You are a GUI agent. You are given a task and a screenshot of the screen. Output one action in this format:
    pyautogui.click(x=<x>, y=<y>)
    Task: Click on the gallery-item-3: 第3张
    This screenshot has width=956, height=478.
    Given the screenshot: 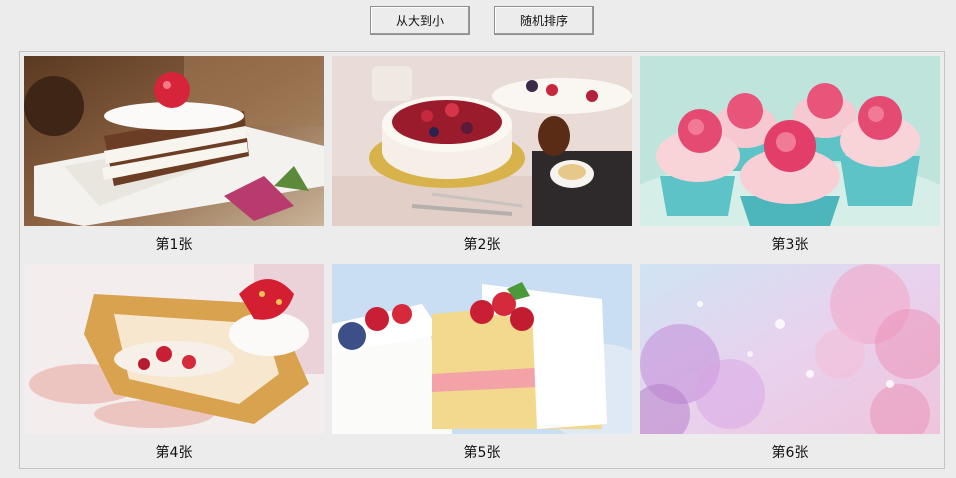 What is the action you would take?
    pyautogui.click(x=790, y=158)
    